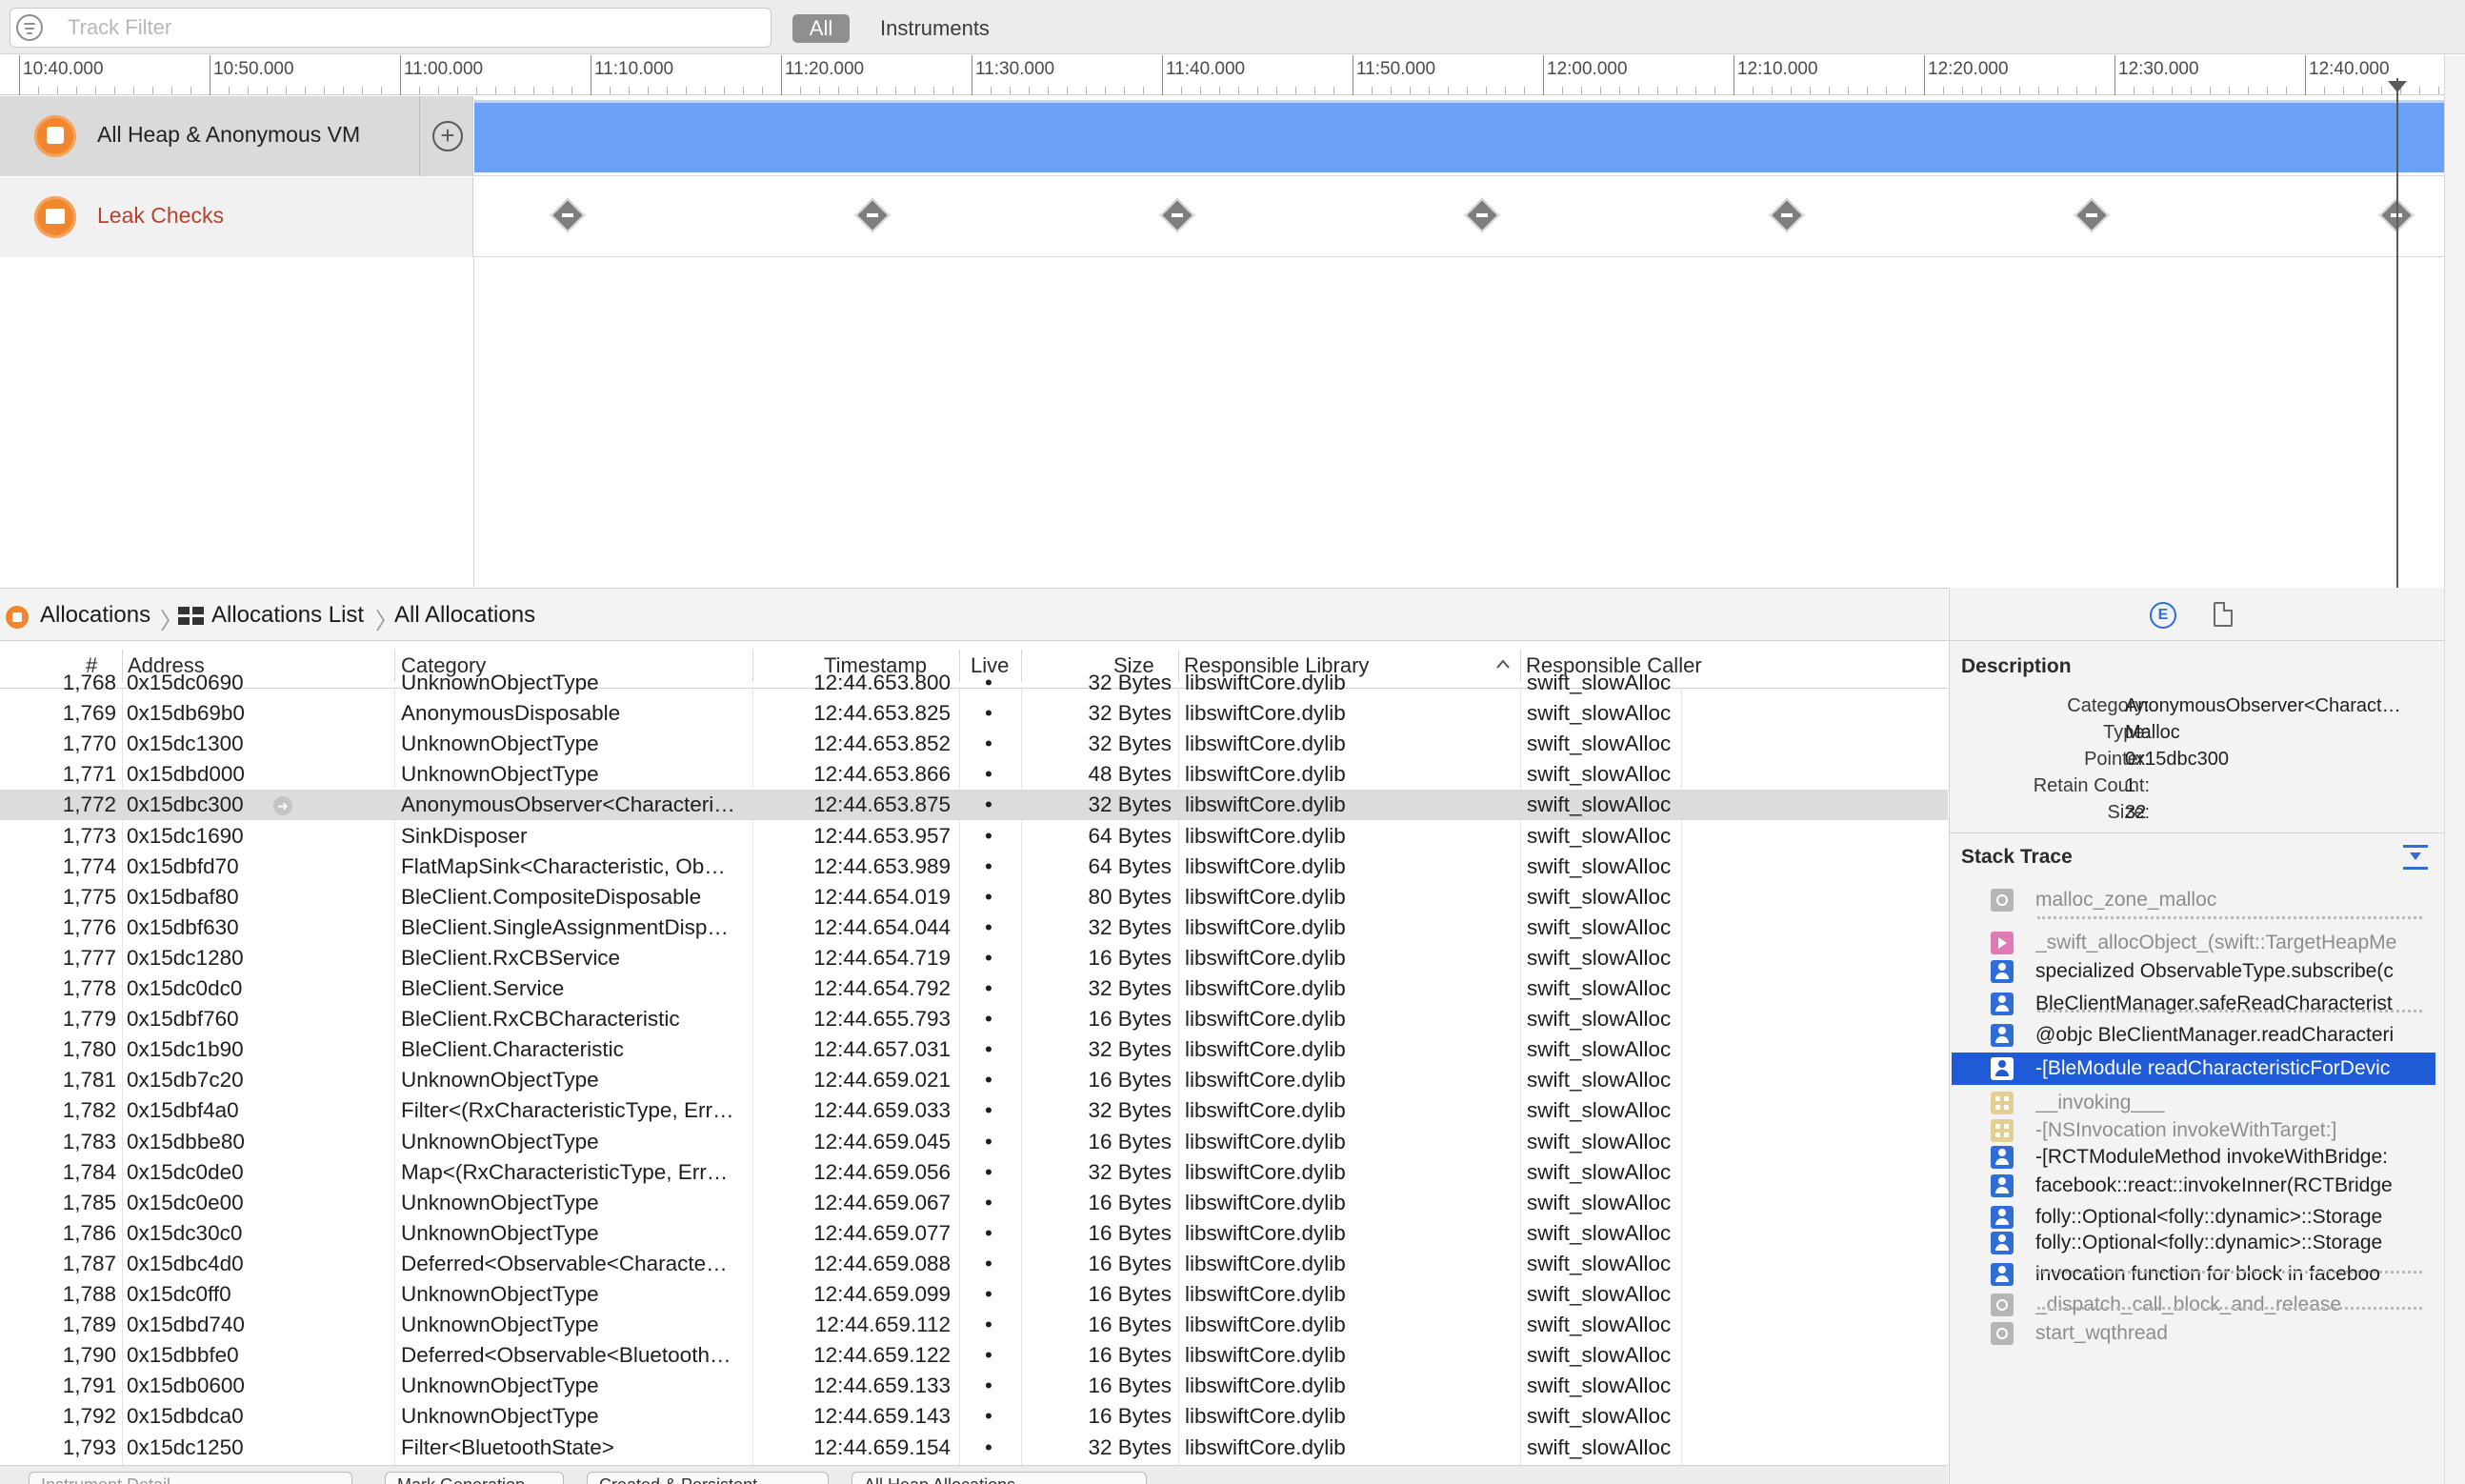 This screenshot has width=2465, height=1484. I want to click on ruler-tick-label: 12:40.000, so click(2349, 69).